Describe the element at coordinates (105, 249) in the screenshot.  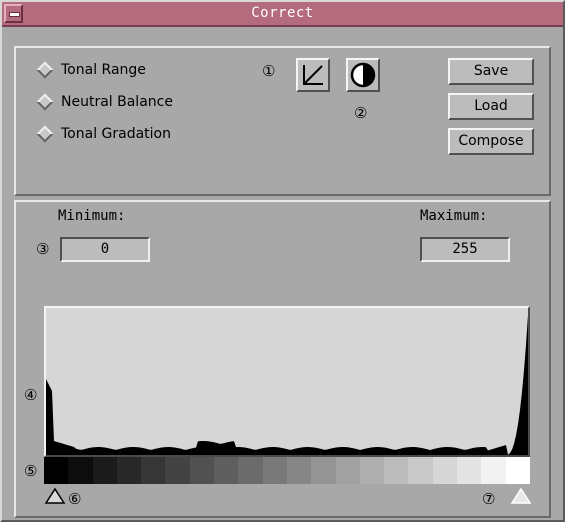
I see `minimum-field: 0` at that location.